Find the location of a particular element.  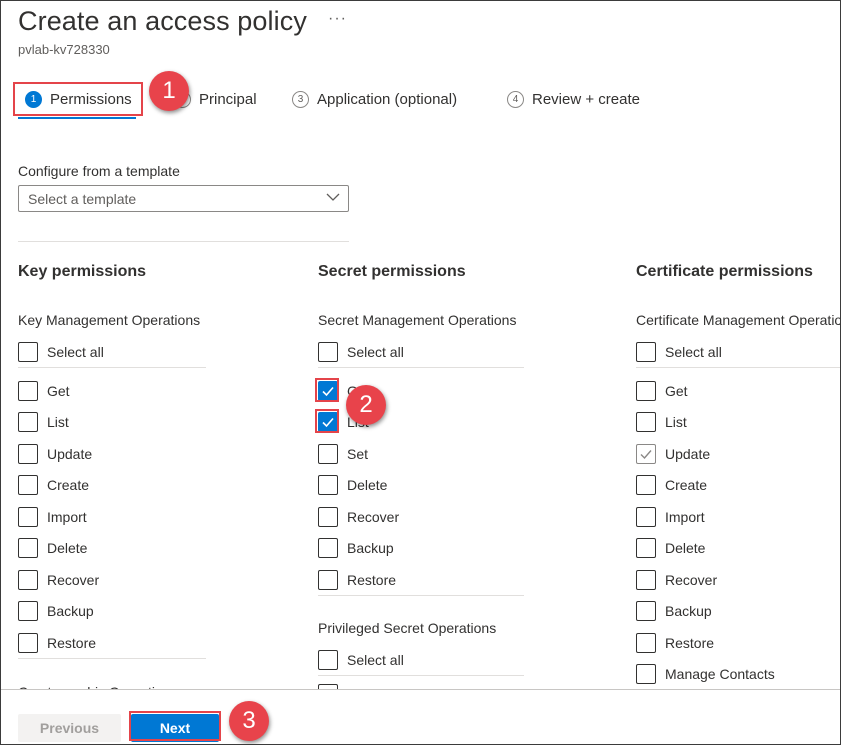

cert-perm-manage-contacts: Manage Contacts is located at coordinates (705, 674).